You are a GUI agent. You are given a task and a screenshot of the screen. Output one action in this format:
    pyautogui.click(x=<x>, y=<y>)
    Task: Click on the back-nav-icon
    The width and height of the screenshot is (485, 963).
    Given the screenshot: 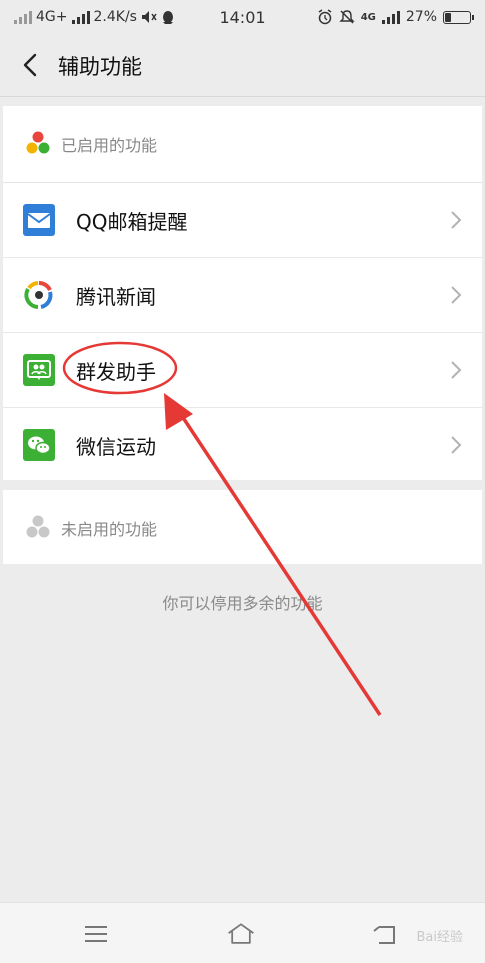 What is the action you would take?
    pyautogui.click(x=385, y=934)
    